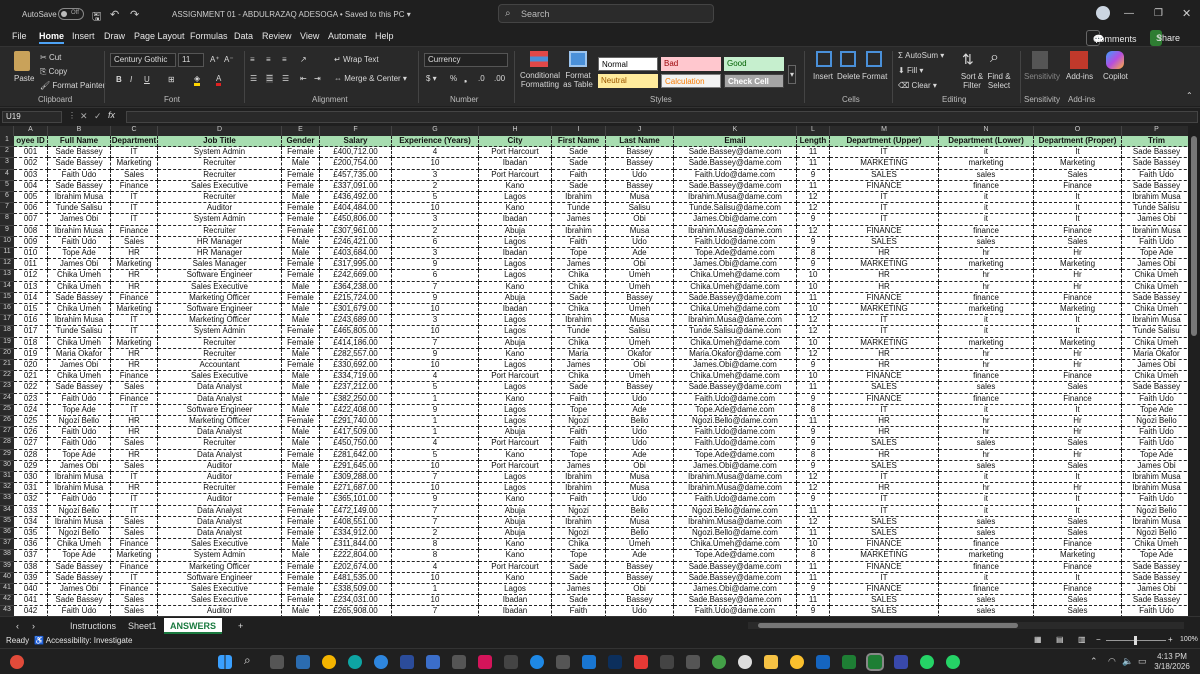  I want to click on scroll-thumb, so click(1194, 236).